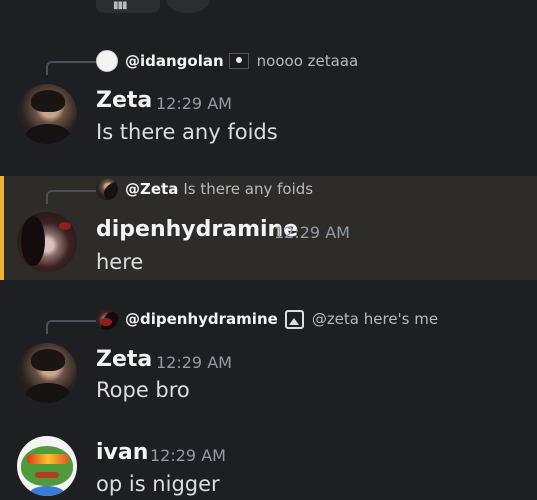 The height and width of the screenshot is (500, 537). Describe the element at coordinates (375, 319) in the screenshot. I see `reply-text: @zeta here's me` at that location.